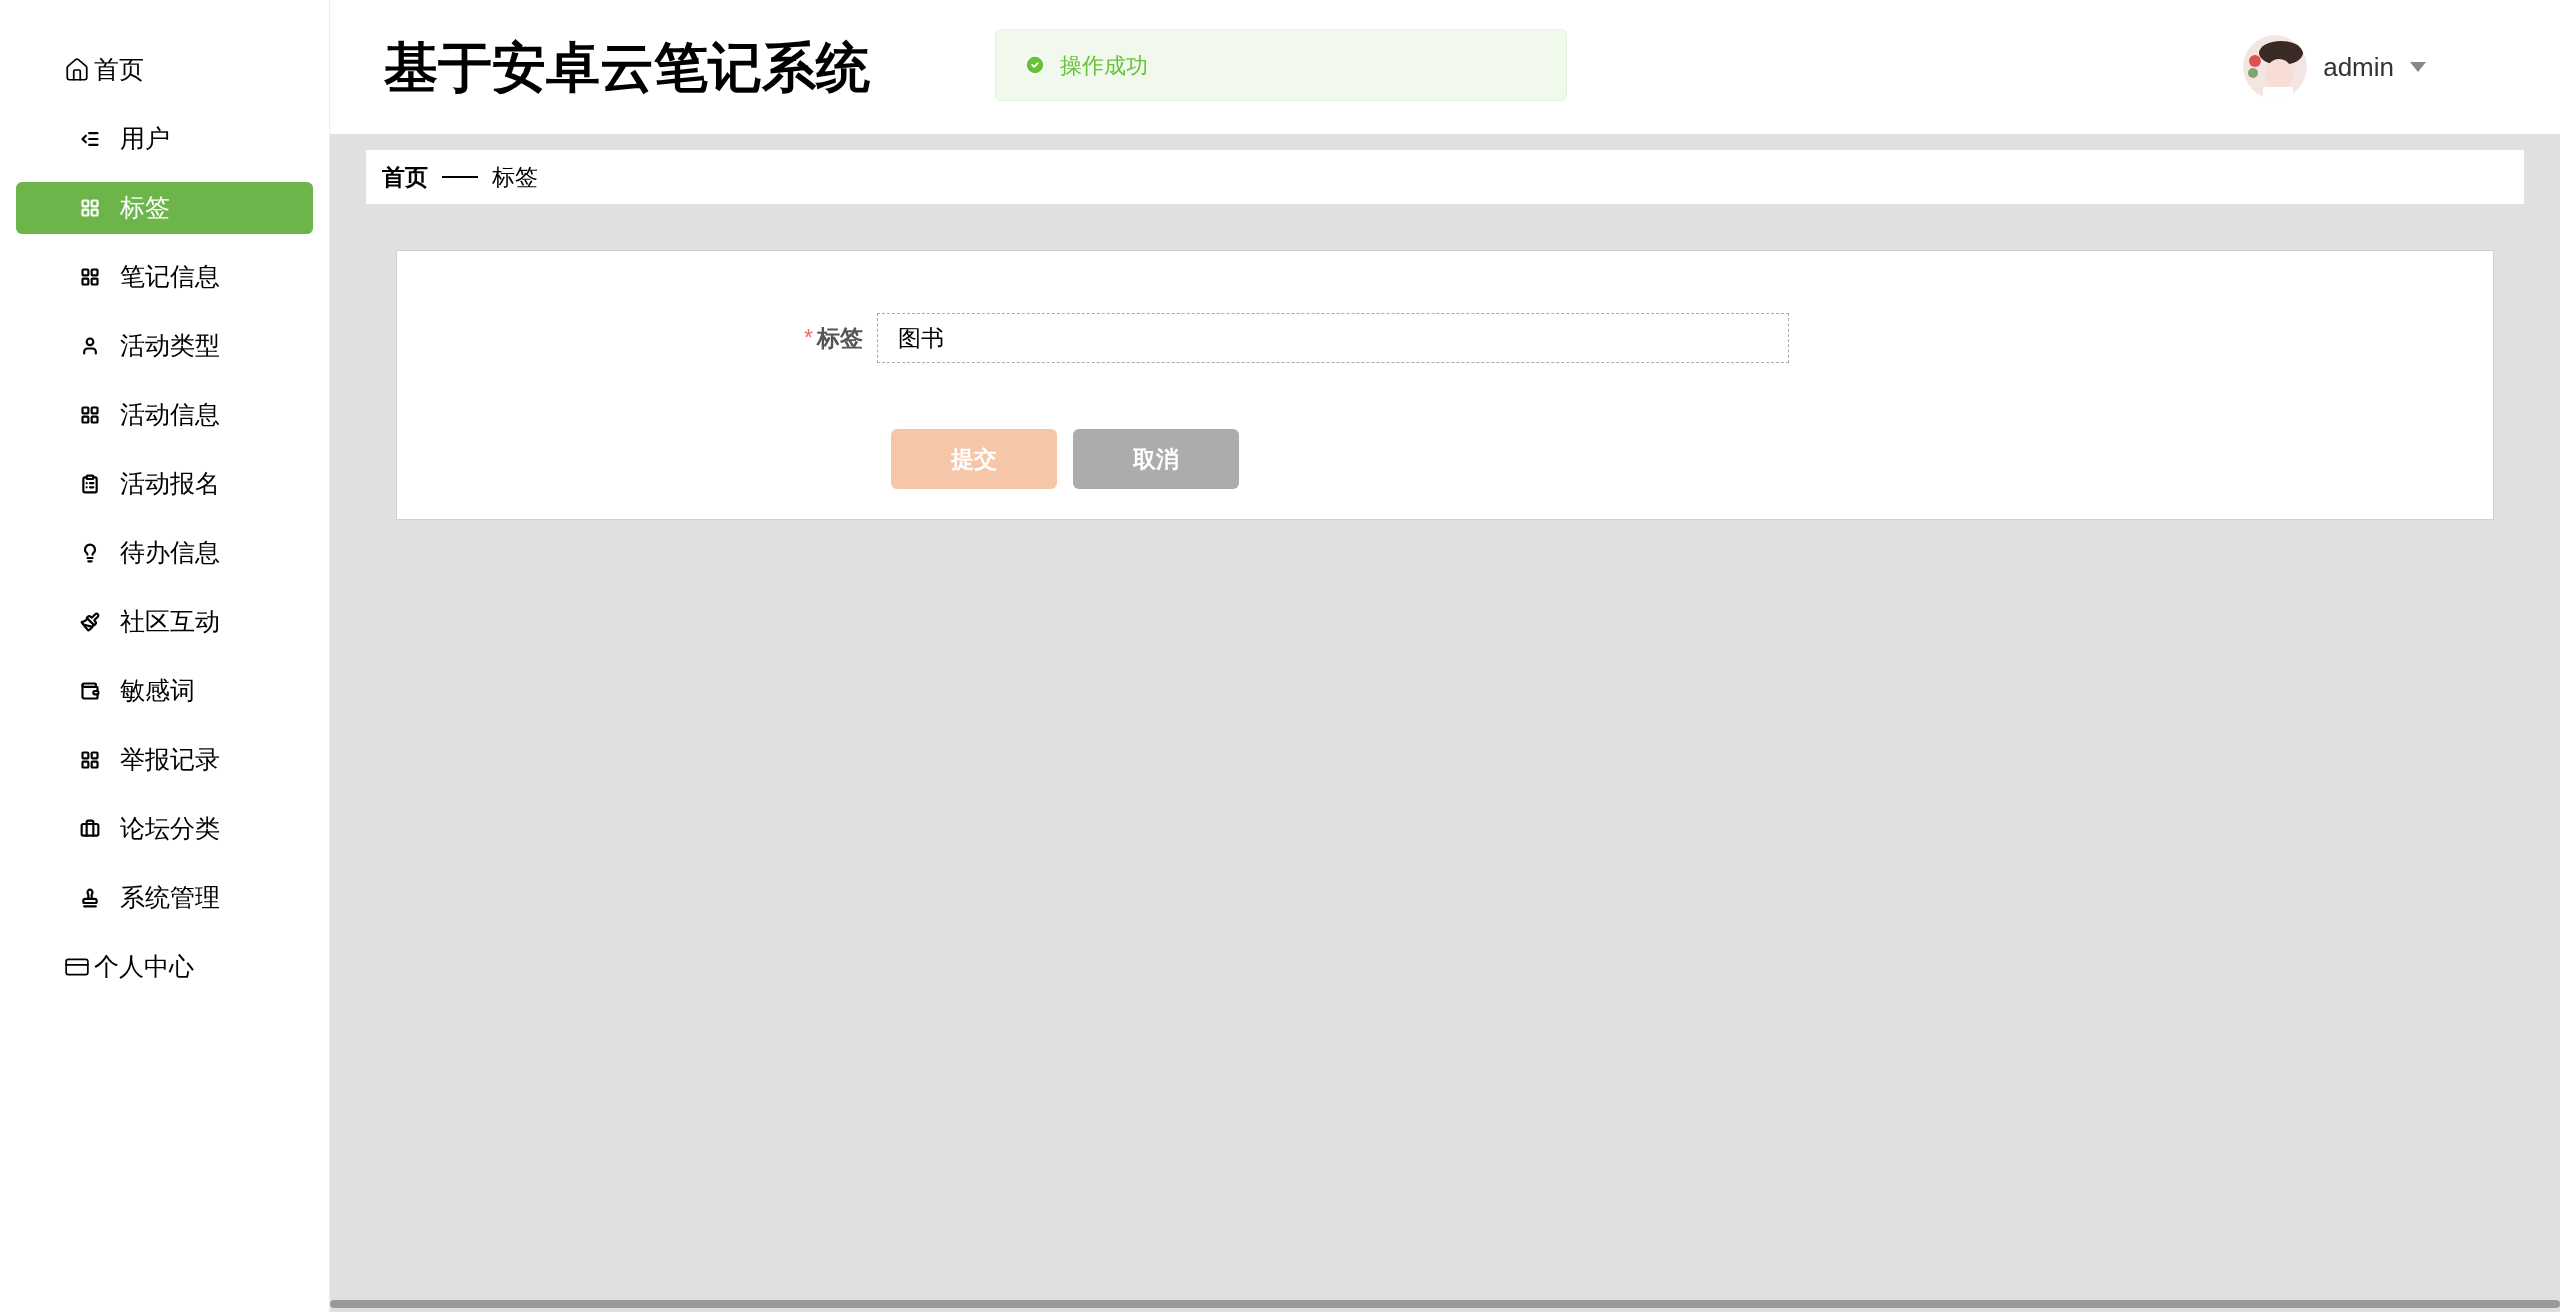 The width and height of the screenshot is (2560, 1312). What do you see at coordinates (1035, 65) in the screenshot?
I see `check-icon` at bounding box center [1035, 65].